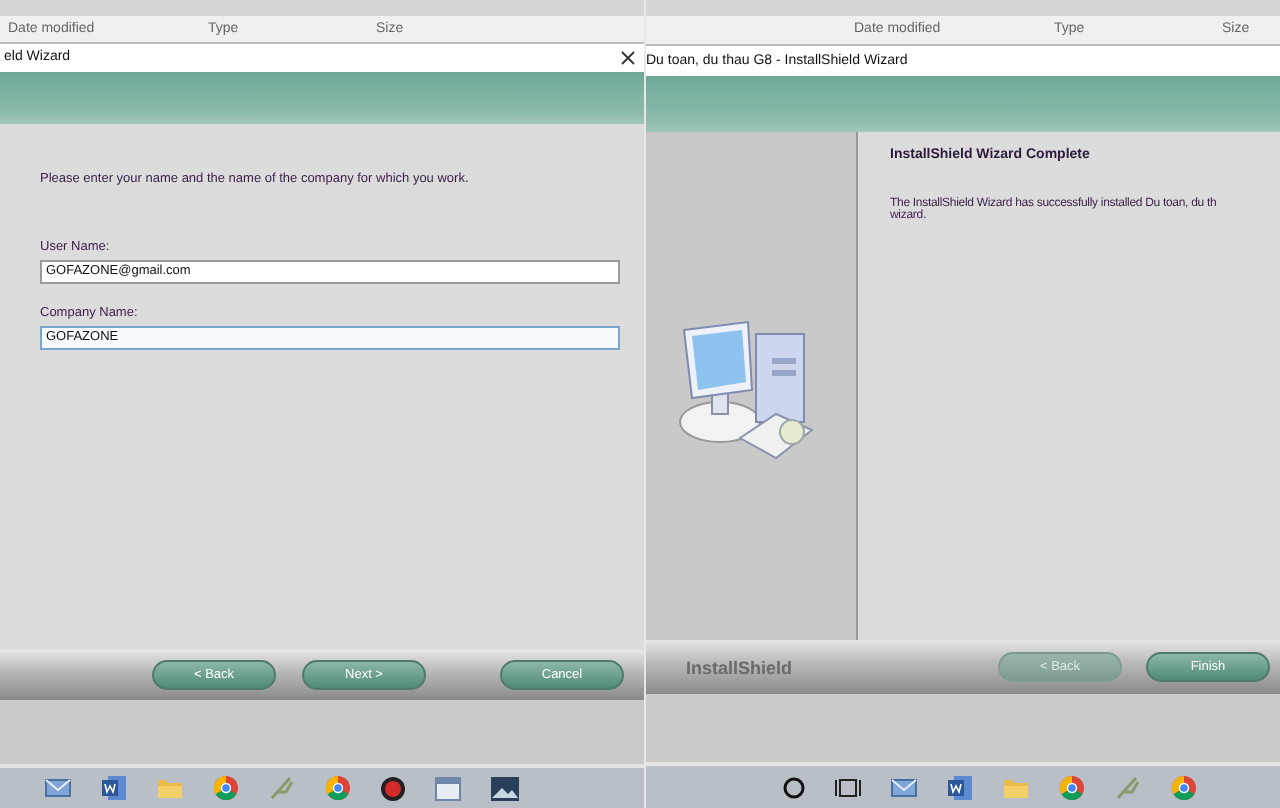 Image resolution: width=1280 pixels, height=808 pixels. I want to click on landscape-icon, so click(505, 788).